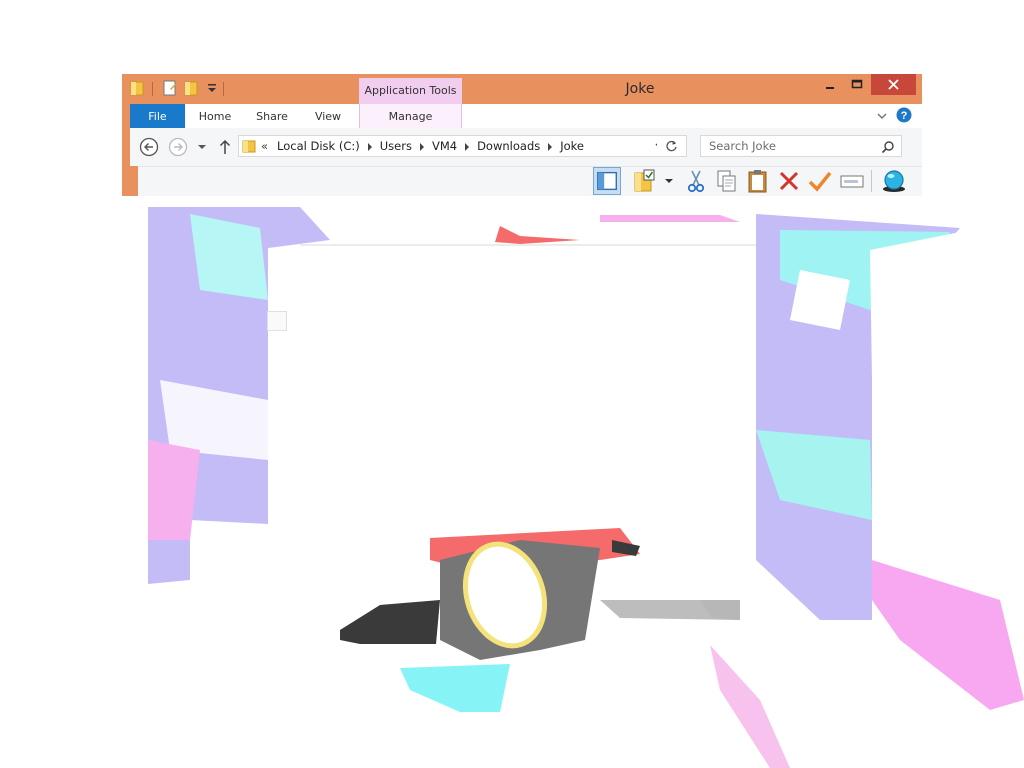 The width and height of the screenshot is (1024, 768). What do you see at coordinates (526, 116) in the screenshot?
I see `ribbon-tabs: File Home Share View Manage ?` at bounding box center [526, 116].